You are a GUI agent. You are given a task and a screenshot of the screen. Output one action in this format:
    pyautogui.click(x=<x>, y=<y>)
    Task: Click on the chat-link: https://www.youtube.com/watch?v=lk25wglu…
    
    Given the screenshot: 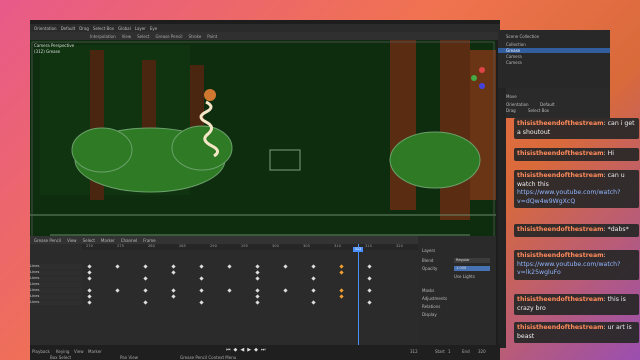 What is the action you would take?
    pyautogui.click(x=568, y=269)
    